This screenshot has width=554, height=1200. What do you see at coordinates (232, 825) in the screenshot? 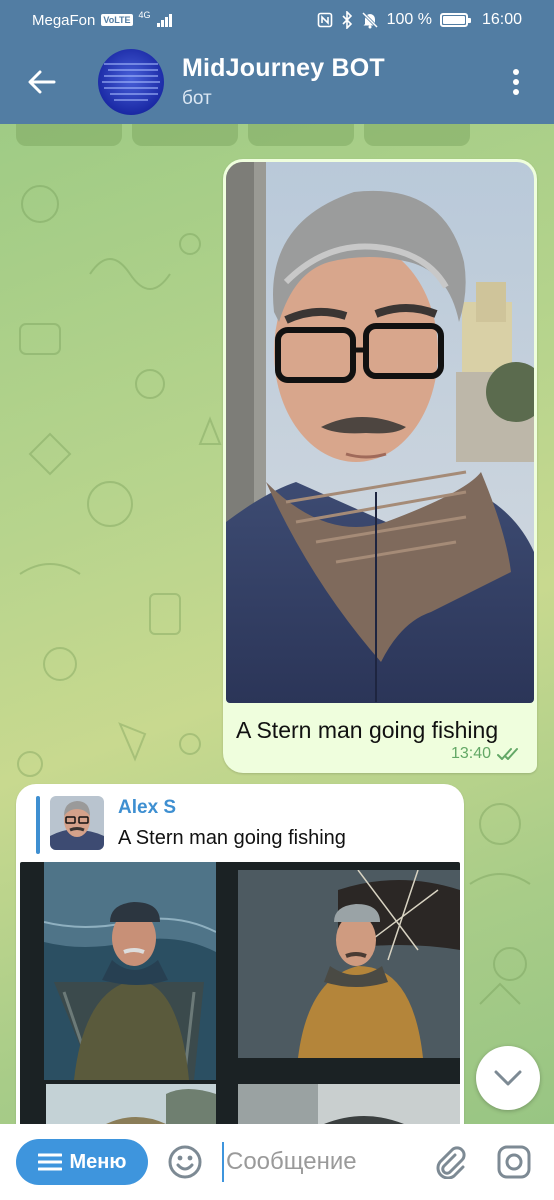
I see `reply-text-block: Alex S A Stern man going fishing` at bounding box center [232, 825].